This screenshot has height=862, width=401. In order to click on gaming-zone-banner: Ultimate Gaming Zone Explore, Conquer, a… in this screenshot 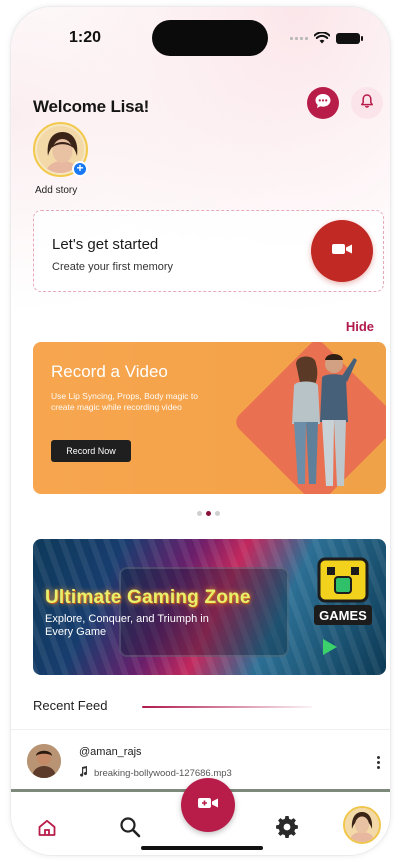, I will do `click(209, 607)`.